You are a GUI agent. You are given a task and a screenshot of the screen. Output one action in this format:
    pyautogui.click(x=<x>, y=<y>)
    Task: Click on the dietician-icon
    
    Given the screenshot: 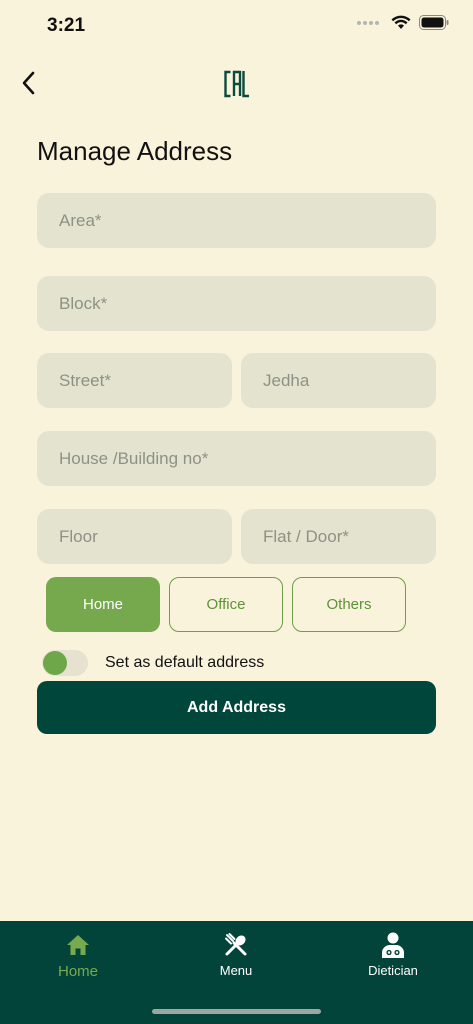 What is the action you would take?
    pyautogui.click(x=393, y=945)
    